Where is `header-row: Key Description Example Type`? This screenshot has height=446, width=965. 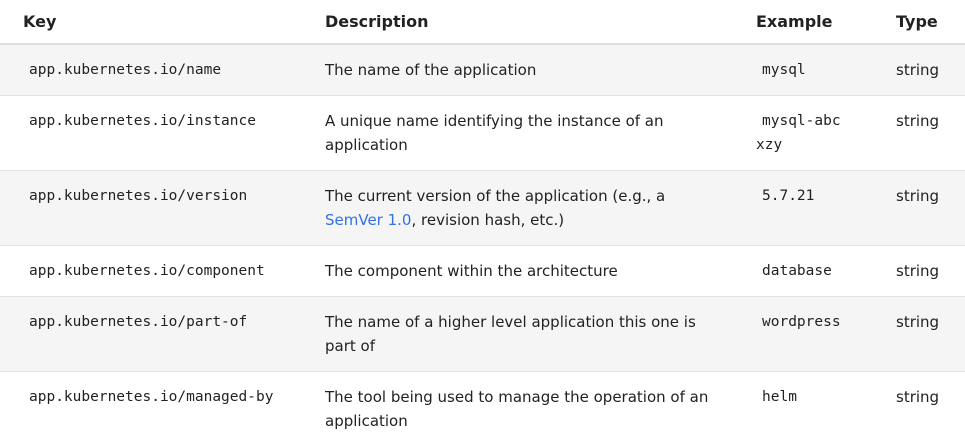
header-row: Key Description Example Type is located at coordinates (482, 22).